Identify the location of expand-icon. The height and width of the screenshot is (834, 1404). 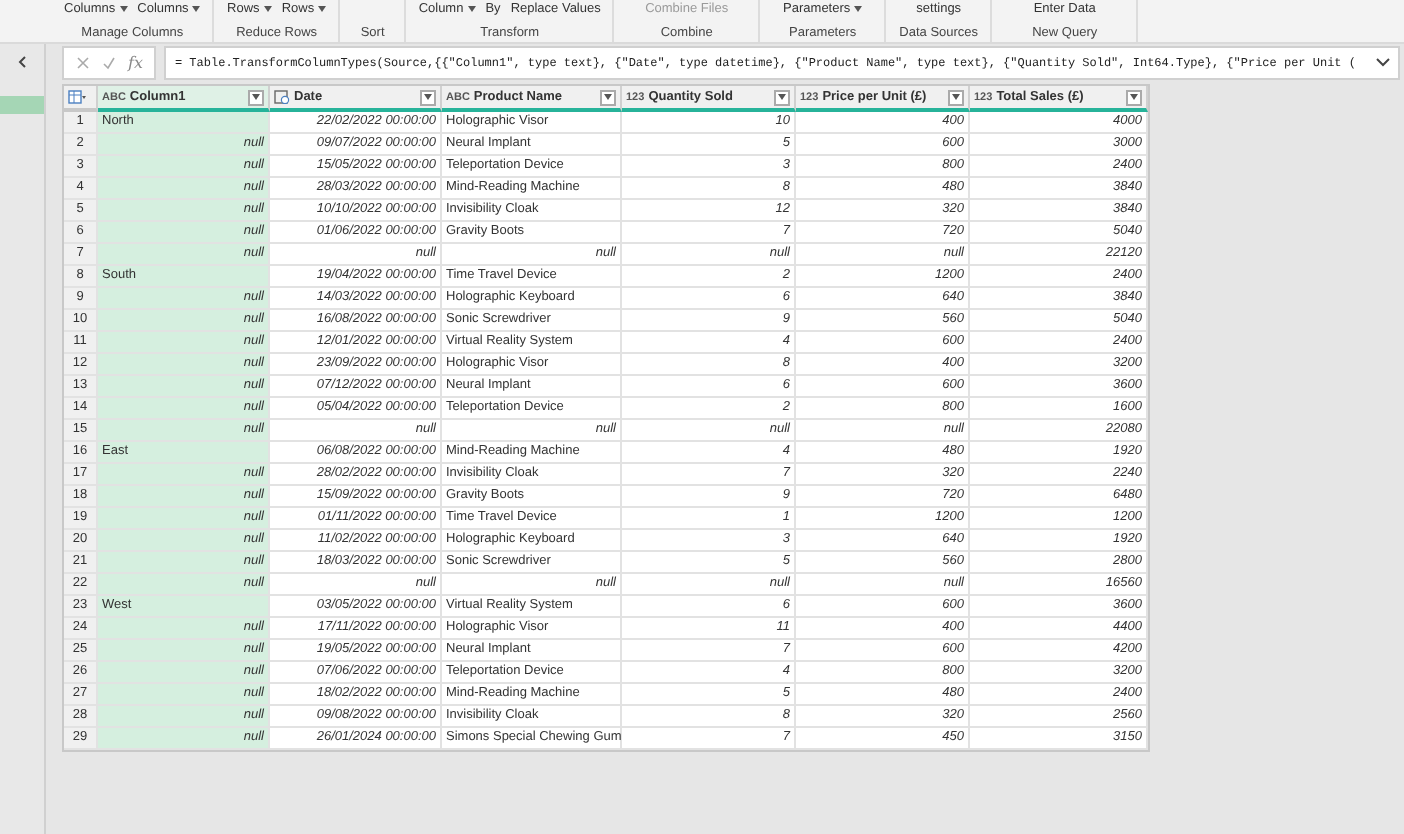
(1383, 63).